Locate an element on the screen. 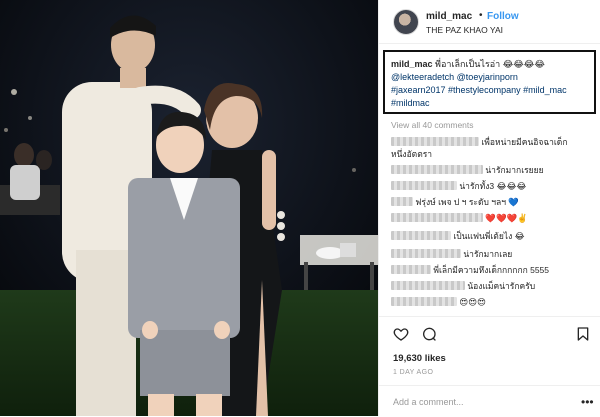 The width and height of the screenshot is (600, 417). caption-hashtags-1: #jaxearn2017 #thestylecompany #mild_mac is located at coordinates (479, 90).